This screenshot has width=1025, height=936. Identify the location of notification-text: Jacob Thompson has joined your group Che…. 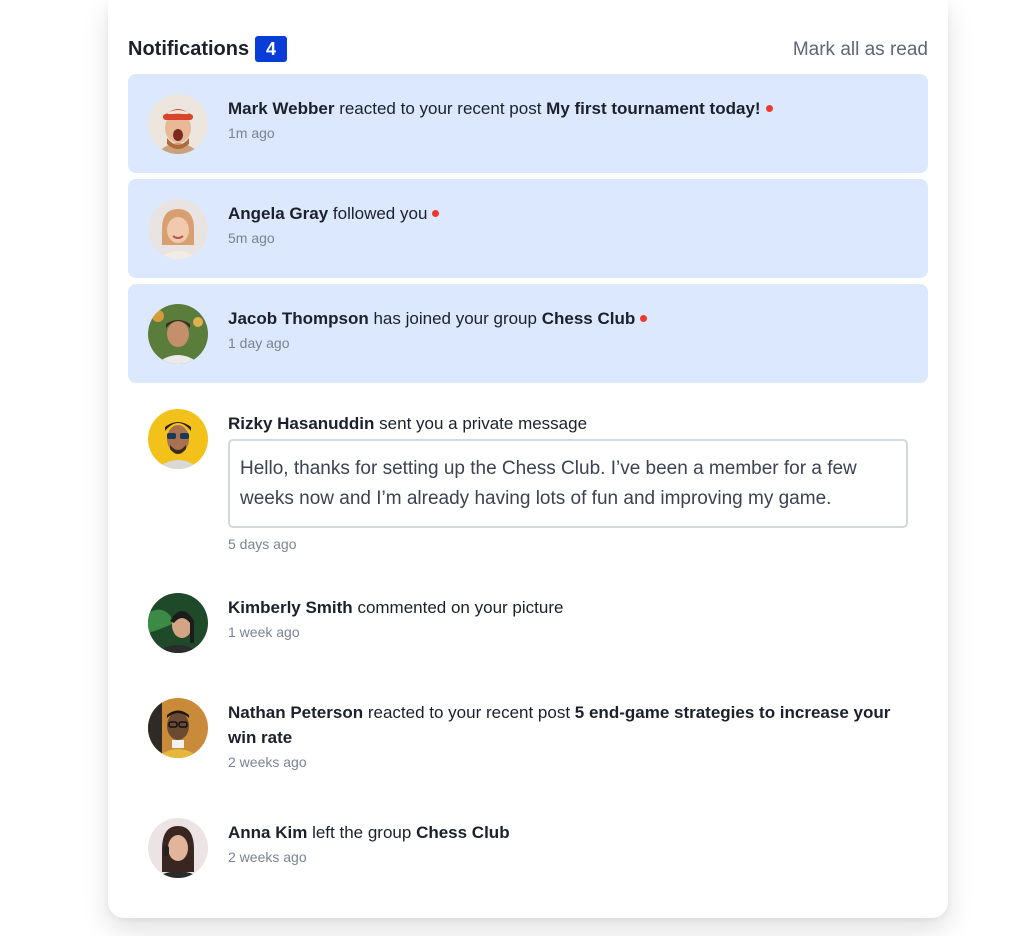
(568, 318).